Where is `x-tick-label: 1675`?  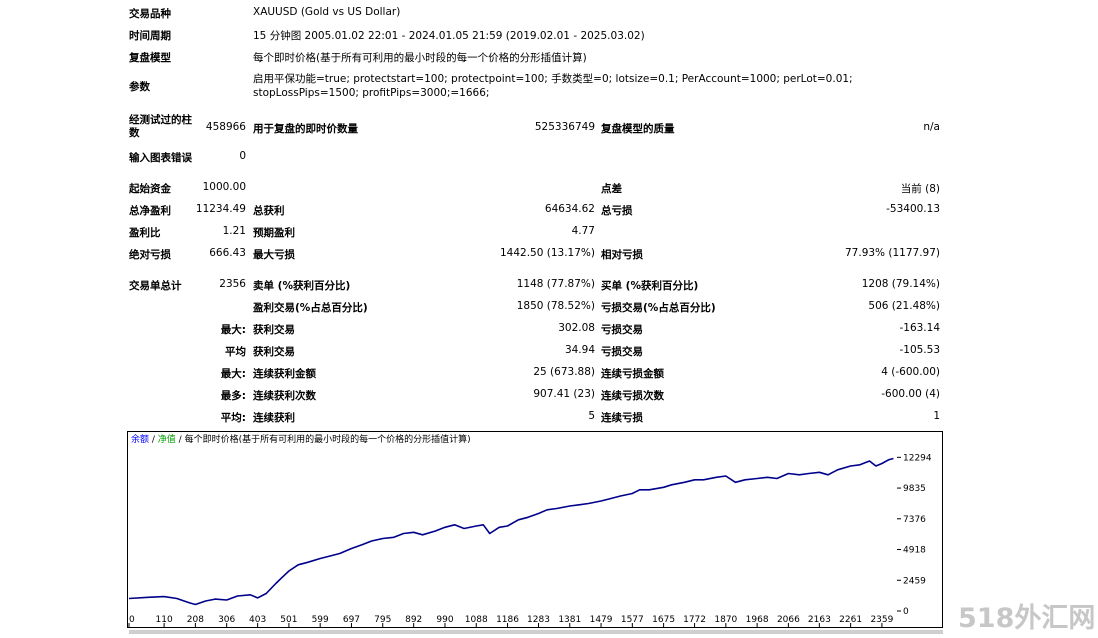
x-tick-label: 1675 is located at coordinates (663, 620).